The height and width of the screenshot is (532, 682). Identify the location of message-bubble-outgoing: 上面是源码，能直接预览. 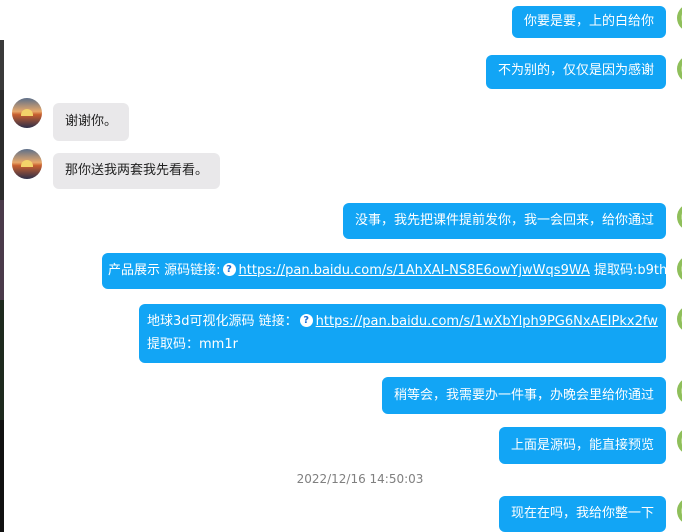
(582, 445).